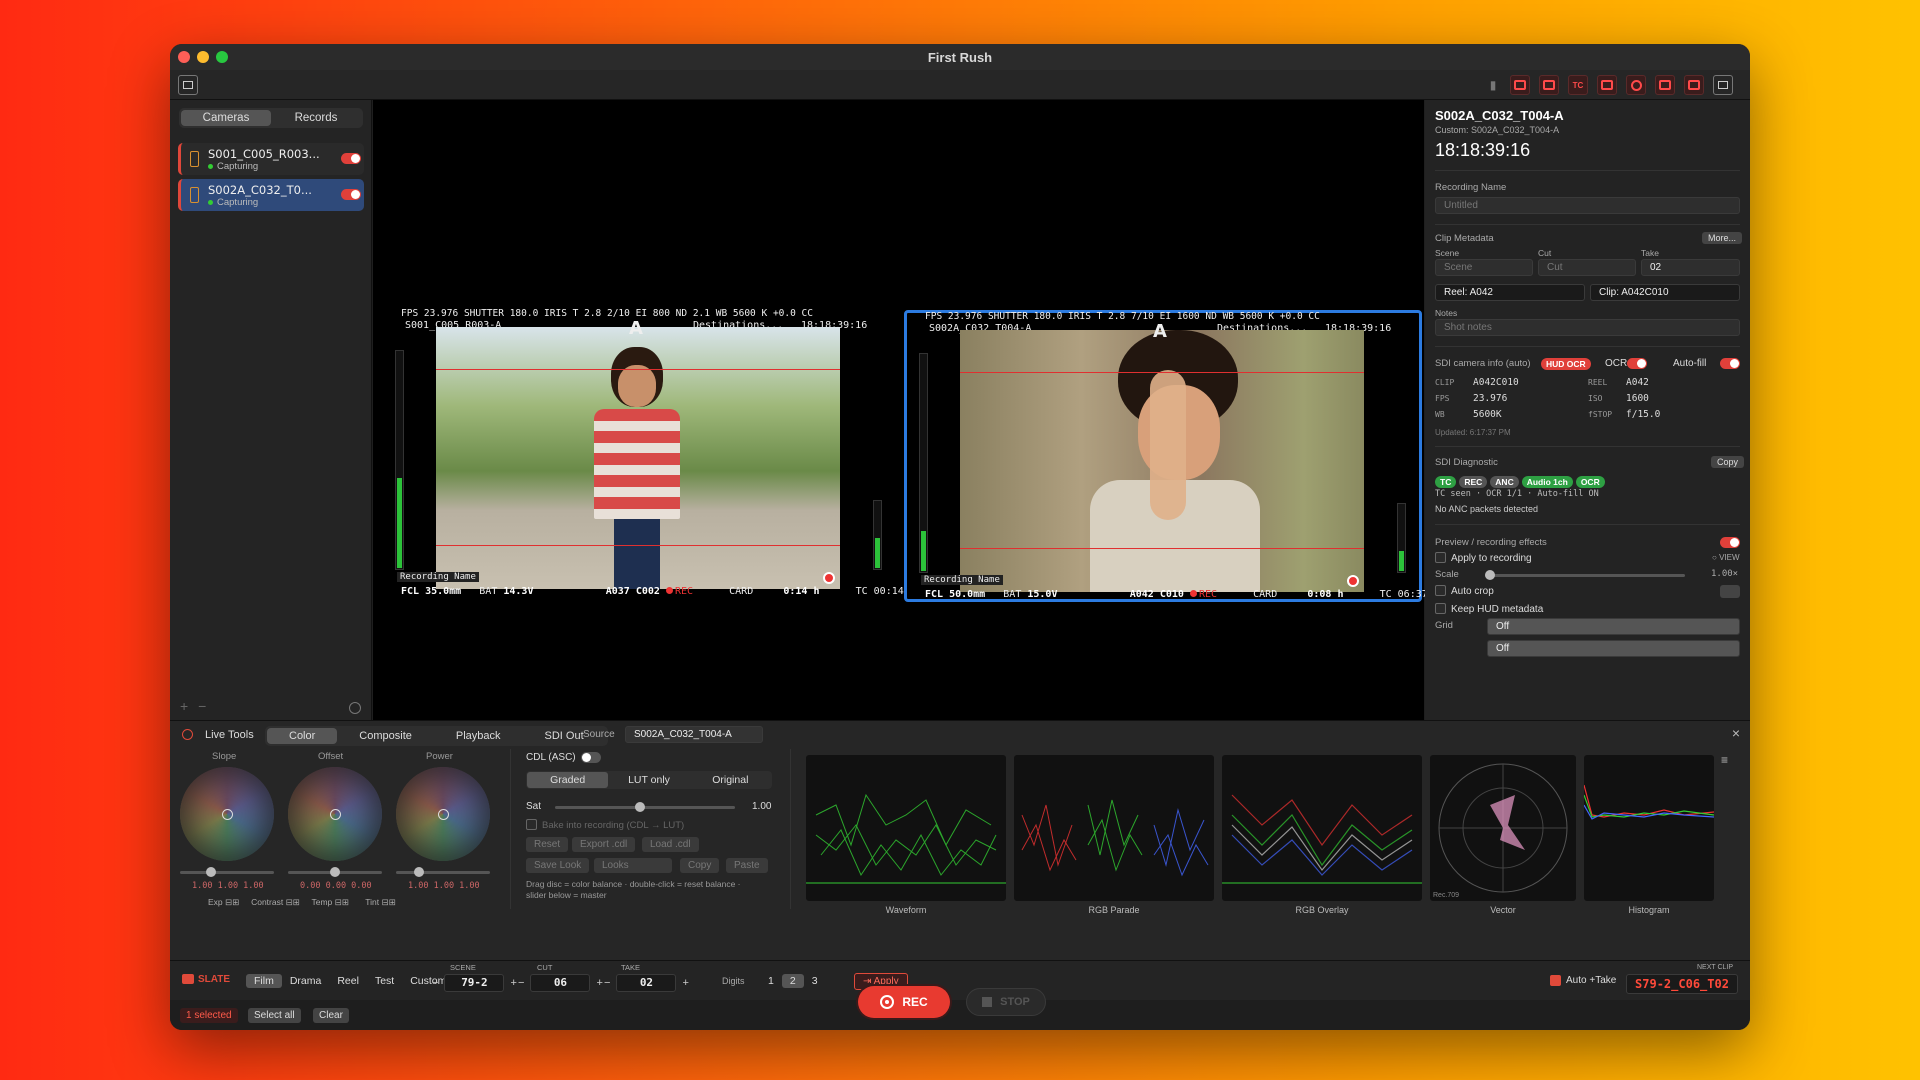 The image size is (1920, 1080). What do you see at coordinates (1440, 590) in the screenshot?
I see `auto-crop-checkbox` at bounding box center [1440, 590].